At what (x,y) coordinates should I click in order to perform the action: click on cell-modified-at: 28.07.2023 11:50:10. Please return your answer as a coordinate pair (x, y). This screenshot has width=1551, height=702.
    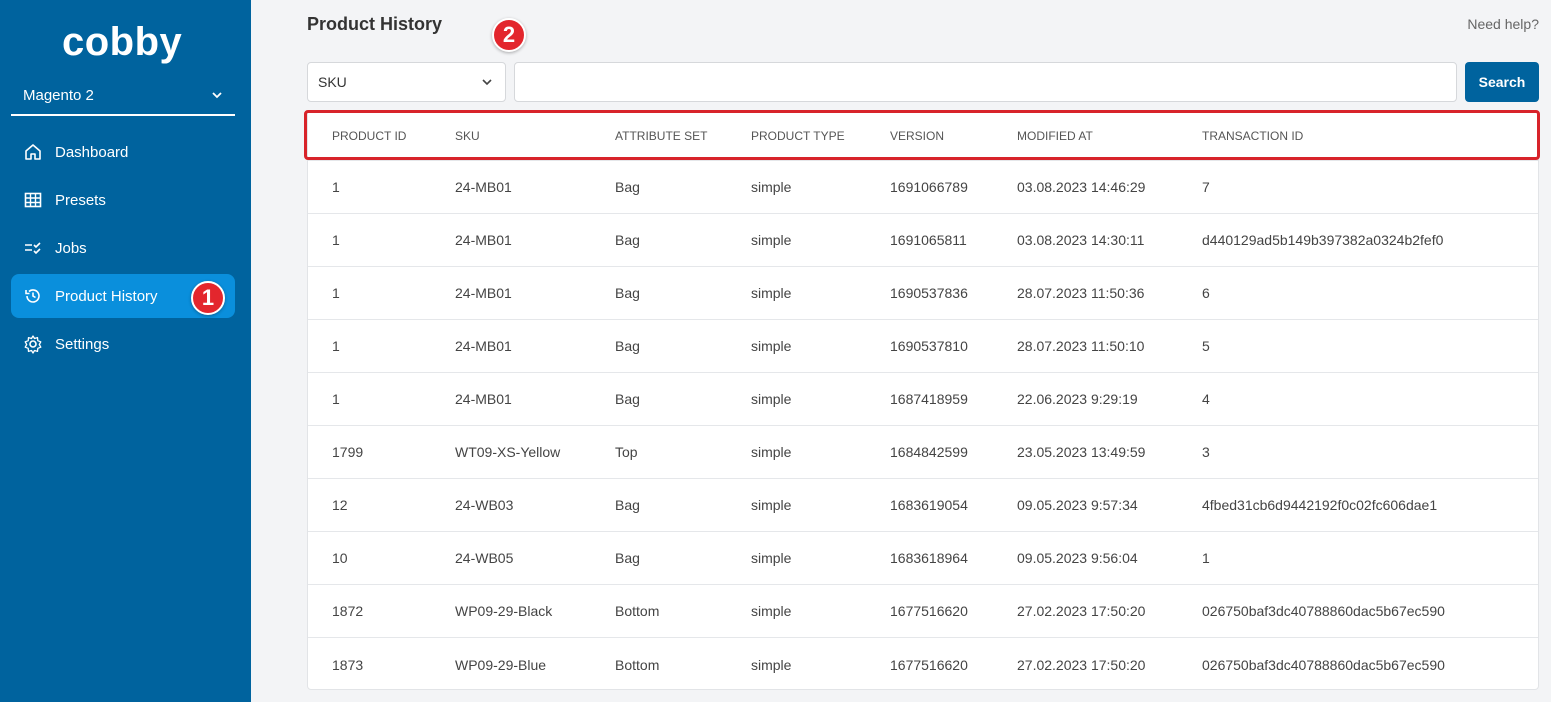
    Looking at the image, I should click on (1081, 346).